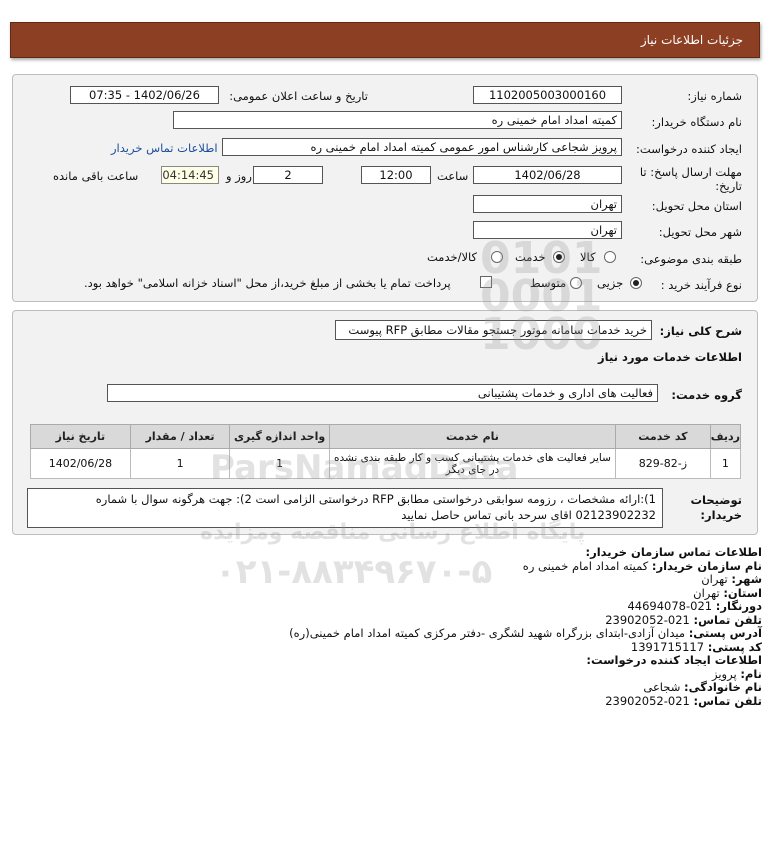  Describe the element at coordinates (486, 282) in the screenshot. I see `treasury-payment-checkbox` at that location.